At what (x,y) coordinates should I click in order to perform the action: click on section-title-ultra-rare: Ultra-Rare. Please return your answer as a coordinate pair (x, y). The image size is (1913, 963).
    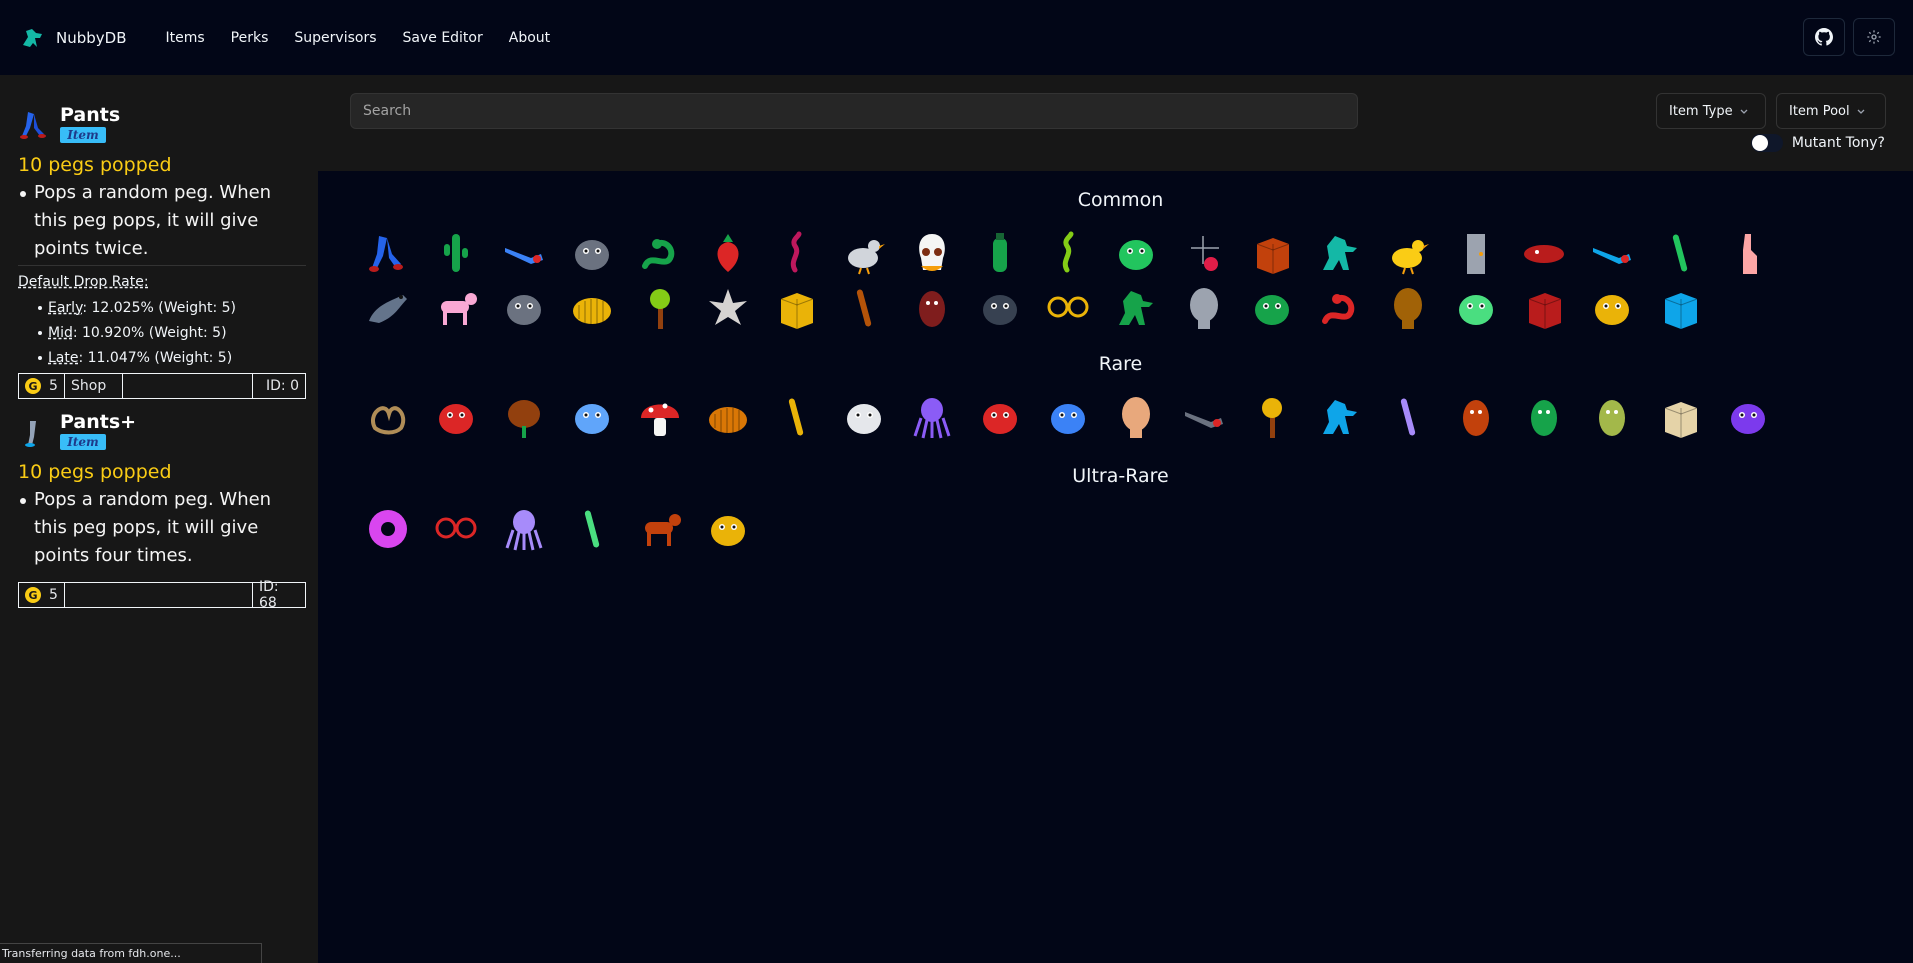
    Looking at the image, I should click on (1120, 476).